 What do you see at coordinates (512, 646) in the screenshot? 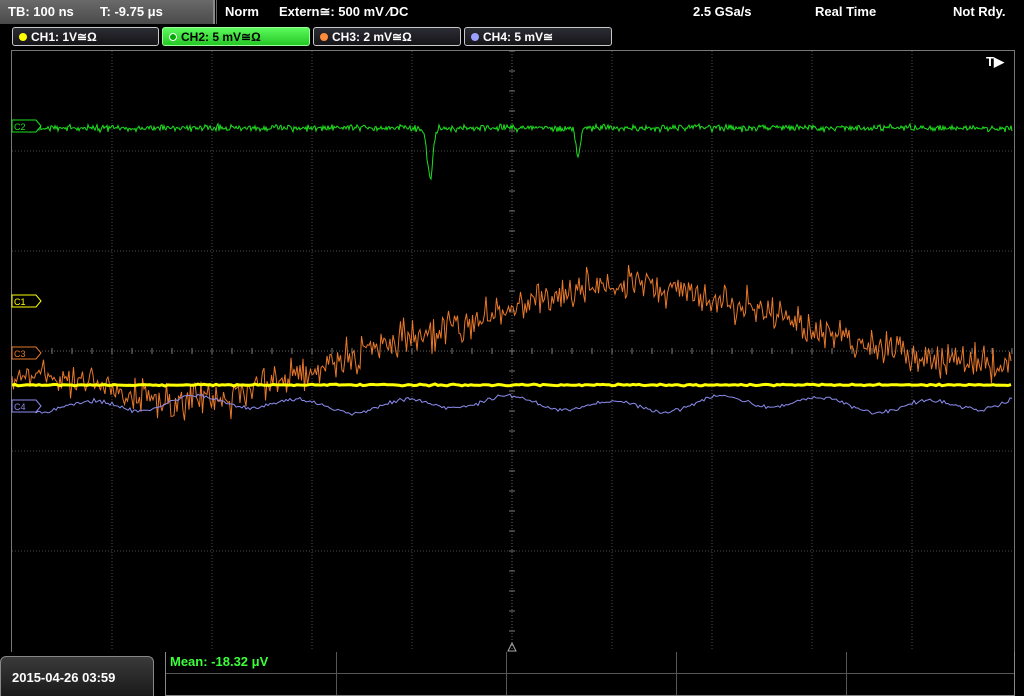
I see `trigger-position-icon` at bounding box center [512, 646].